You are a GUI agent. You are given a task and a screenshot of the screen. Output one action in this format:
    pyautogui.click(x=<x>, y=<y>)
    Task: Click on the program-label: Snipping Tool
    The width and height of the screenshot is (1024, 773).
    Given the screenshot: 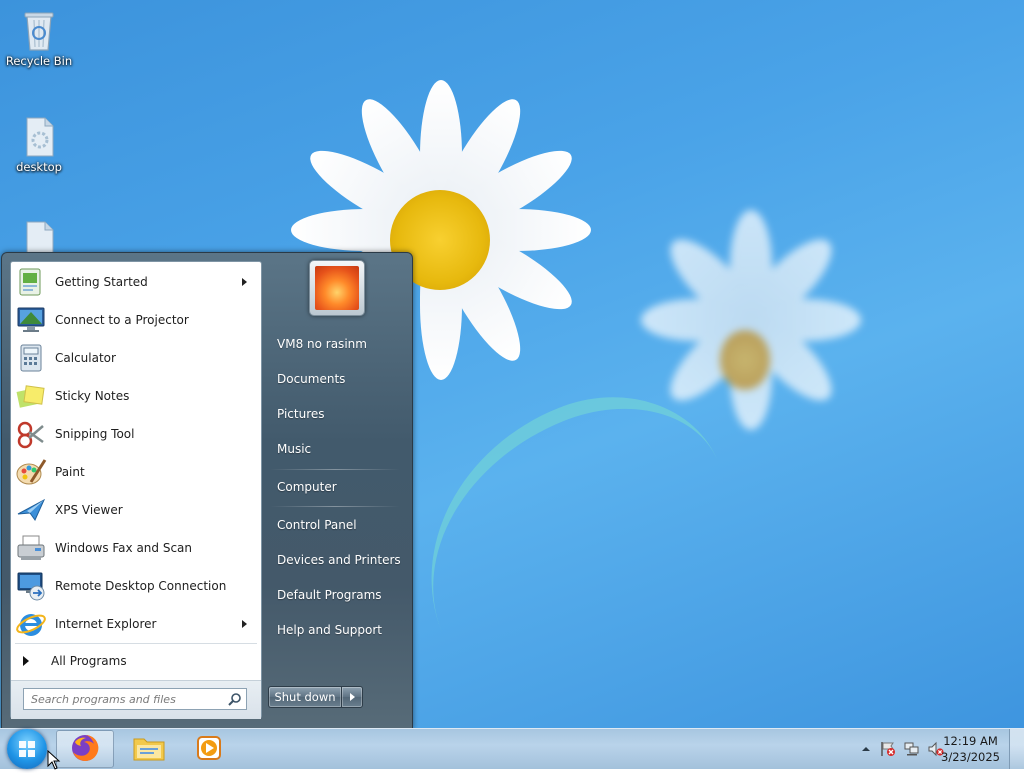 What is the action you would take?
    pyautogui.click(x=95, y=434)
    